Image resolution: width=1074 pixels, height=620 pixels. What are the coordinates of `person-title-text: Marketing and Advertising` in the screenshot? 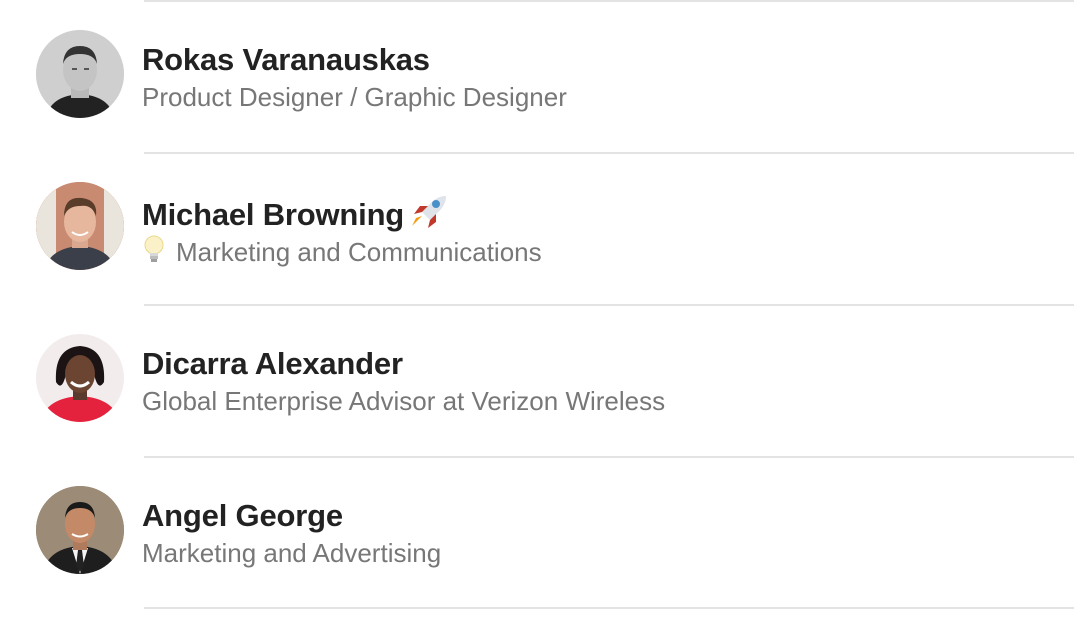 It's located at (292, 553).